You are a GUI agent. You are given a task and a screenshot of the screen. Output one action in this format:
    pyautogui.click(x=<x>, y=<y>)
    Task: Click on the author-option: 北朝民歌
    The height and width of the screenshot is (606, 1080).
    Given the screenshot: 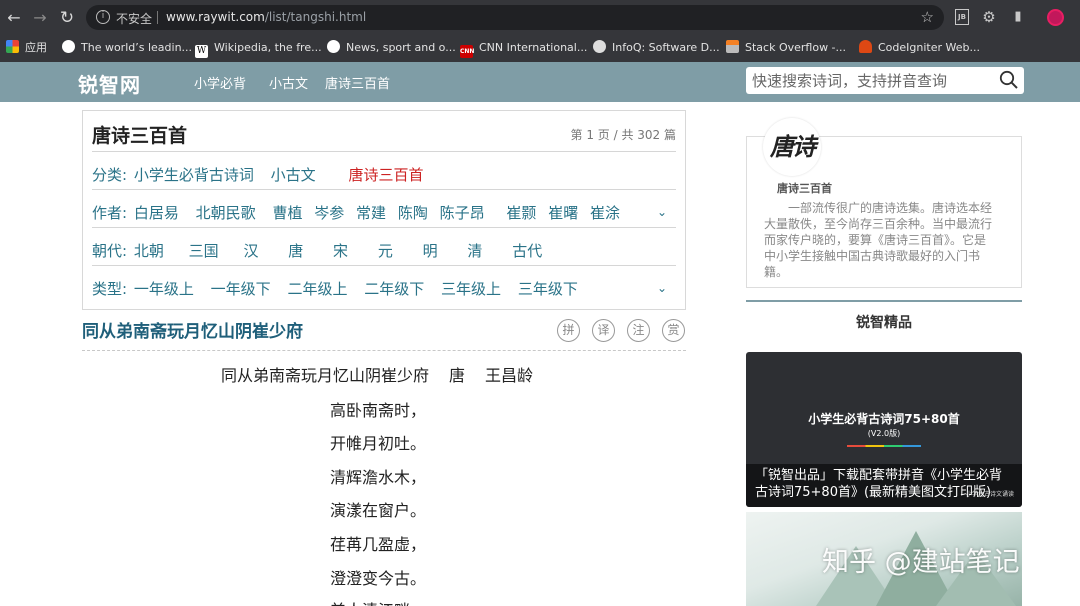 What is the action you would take?
    pyautogui.click(x=226, y=213)
    